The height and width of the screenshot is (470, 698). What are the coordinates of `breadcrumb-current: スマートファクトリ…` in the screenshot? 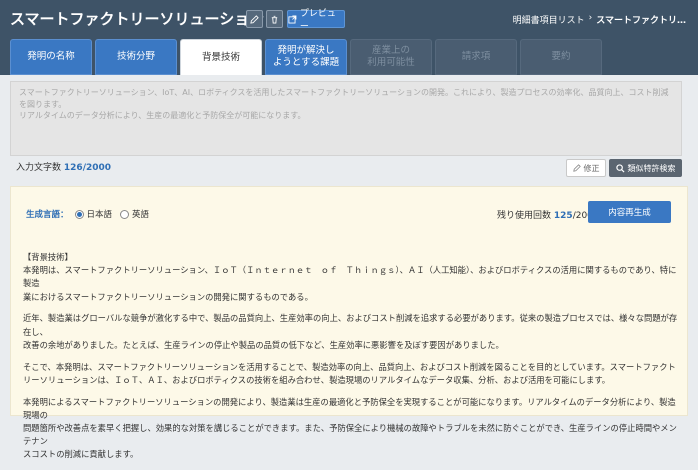 It's located at (641, 21).